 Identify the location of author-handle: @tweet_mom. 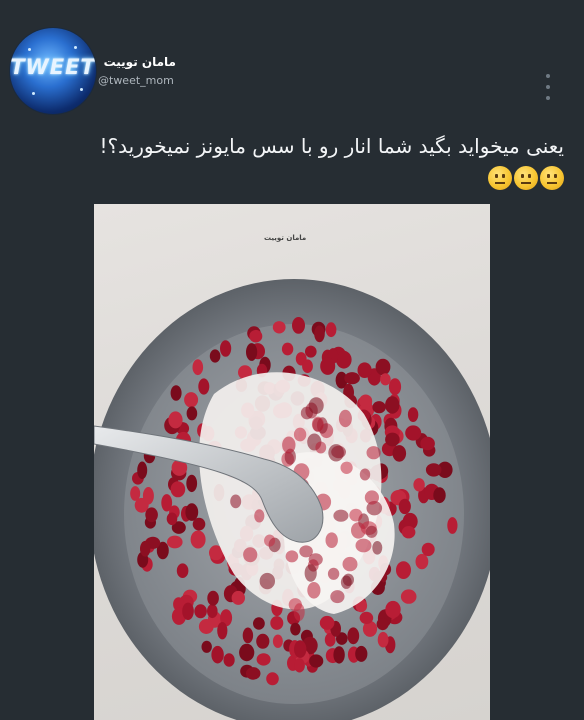
(136, 80).